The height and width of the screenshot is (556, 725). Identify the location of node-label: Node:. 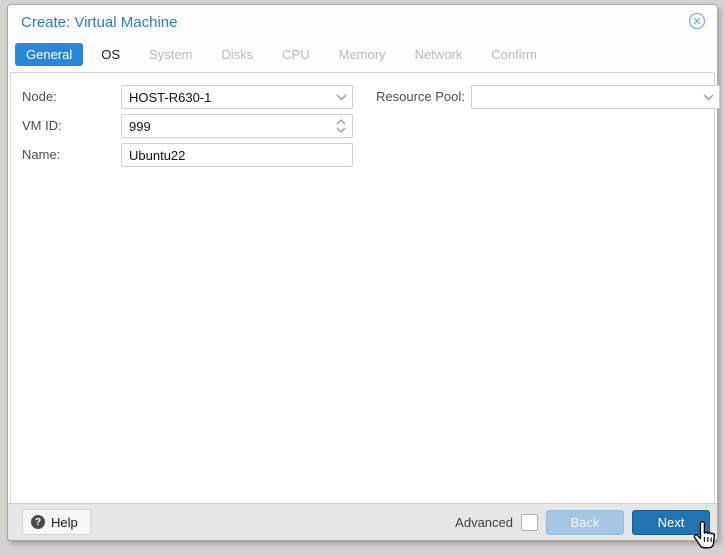
(39, 96).